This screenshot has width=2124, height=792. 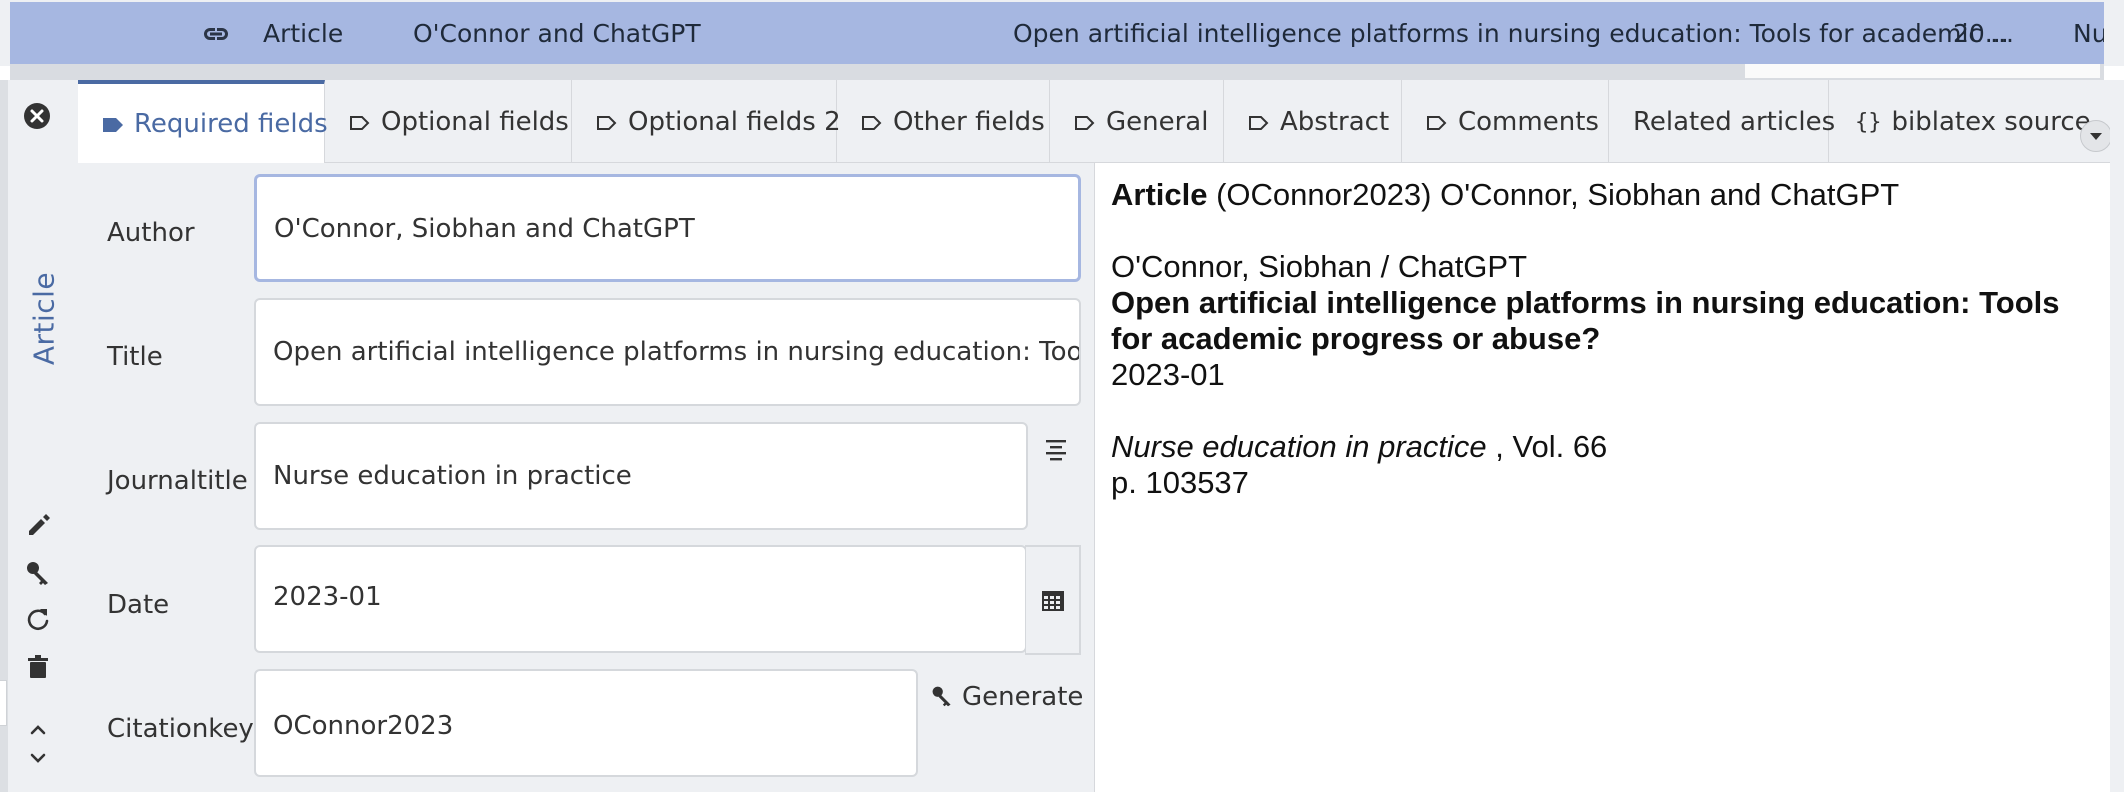 I want to click on citationkey-field: OConnor2023, so click(x=586, y=723).